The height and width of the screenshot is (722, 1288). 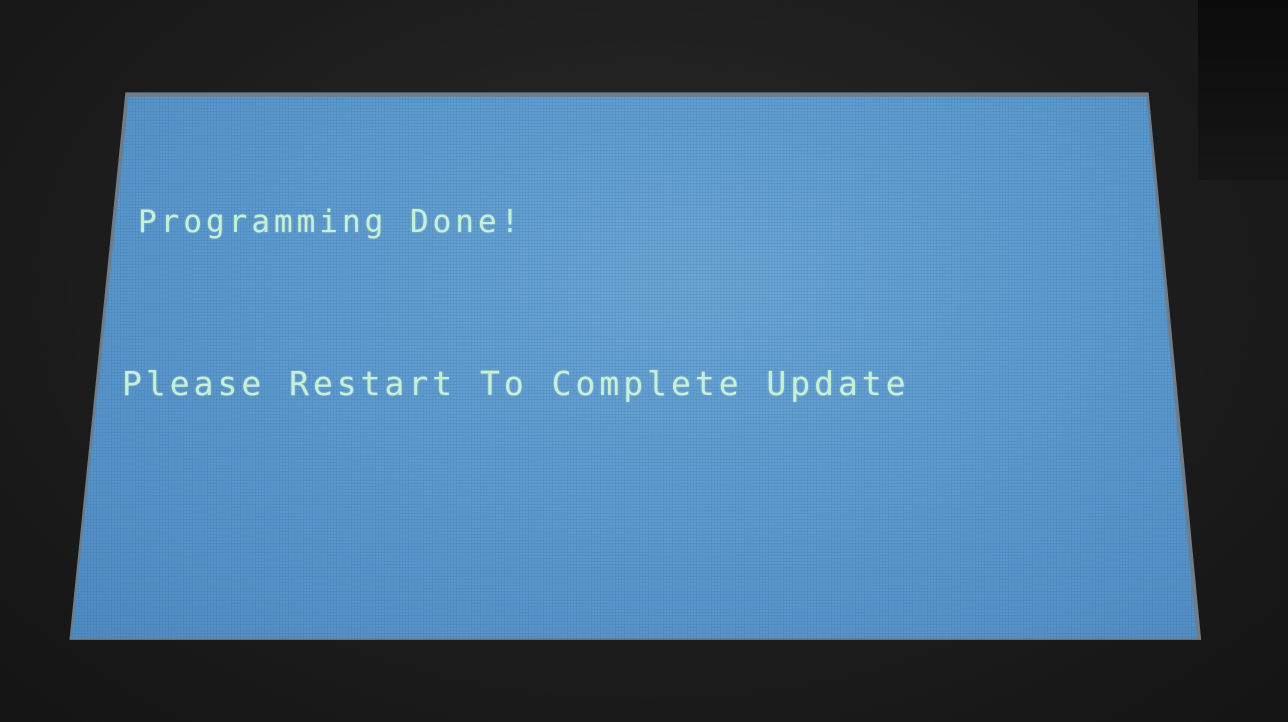 I want to click on status-message: Programming Done!, so click(x=331, y=222).